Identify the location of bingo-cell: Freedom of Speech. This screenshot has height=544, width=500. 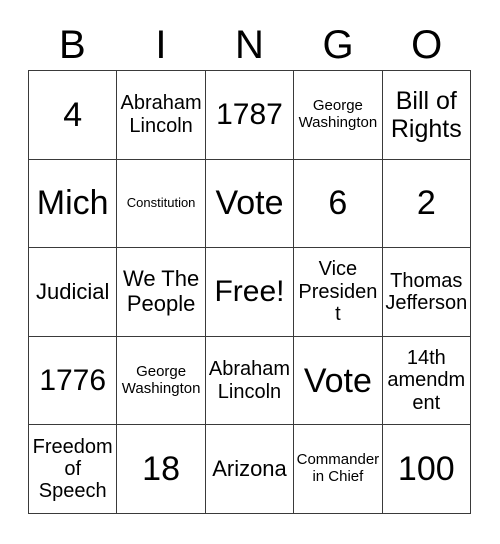
(73, 469).